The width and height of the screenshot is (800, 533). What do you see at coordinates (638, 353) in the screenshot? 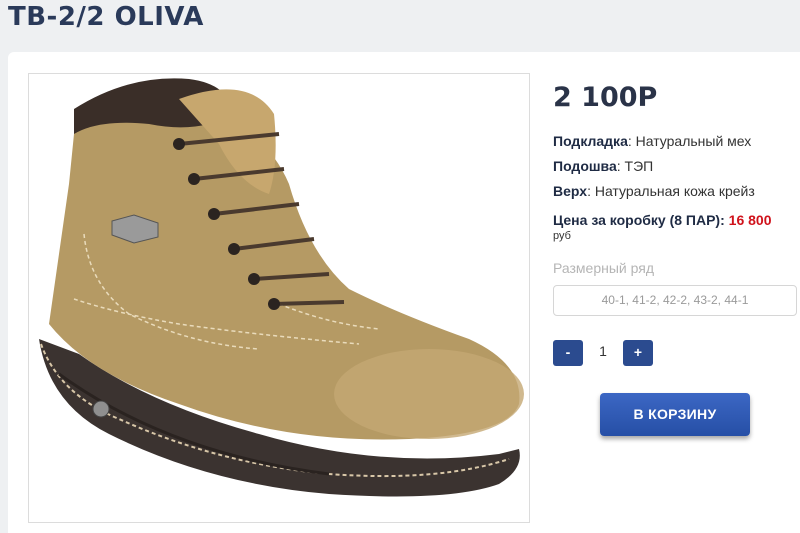
I see `quantity-plus-button: +` at bounding box center [638, 353].